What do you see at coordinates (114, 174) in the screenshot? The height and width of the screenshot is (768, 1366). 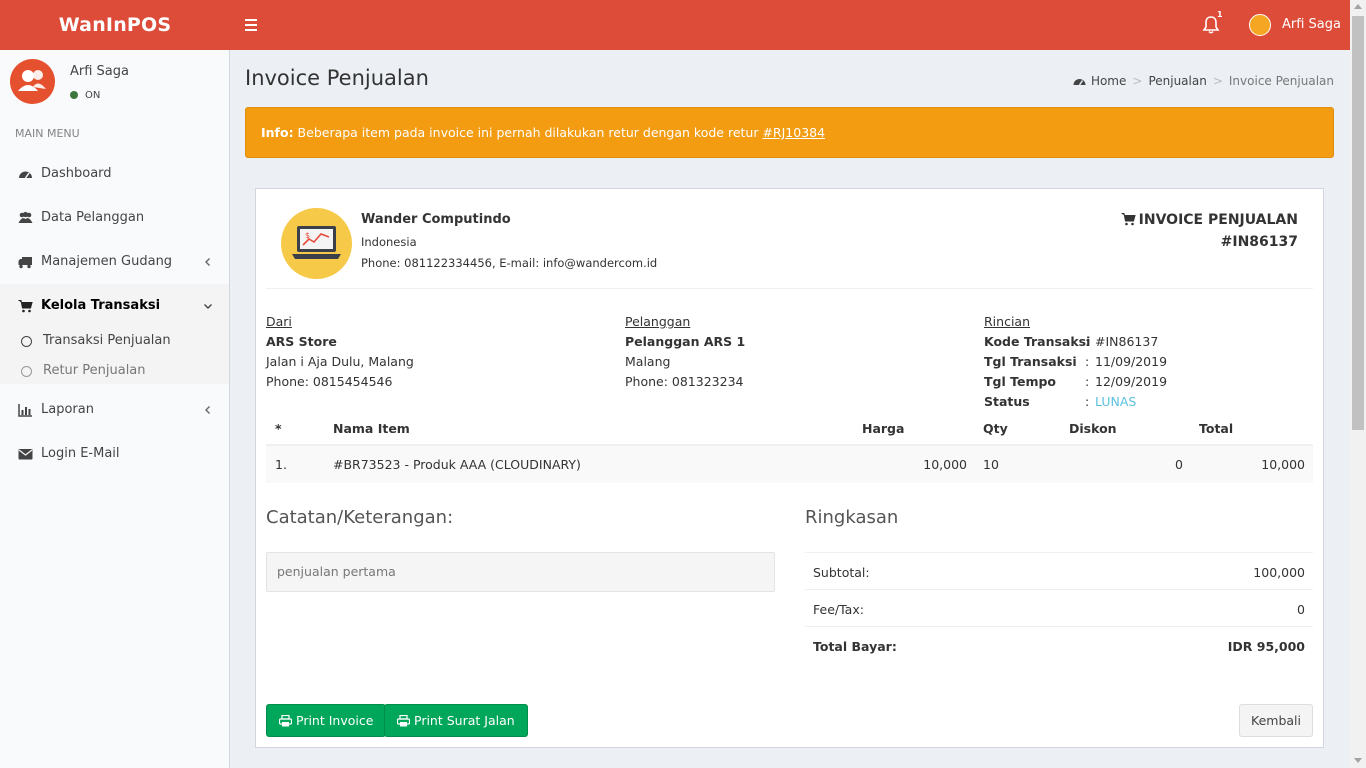 I see `sidebar-item-dashboard: Dashboard` at bounding box center [114, 174].